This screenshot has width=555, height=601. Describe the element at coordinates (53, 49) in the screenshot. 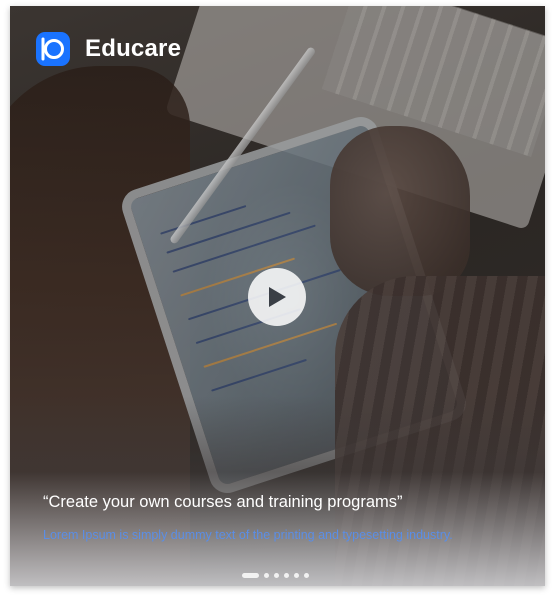

I see `educare-logo-icon` at that location.